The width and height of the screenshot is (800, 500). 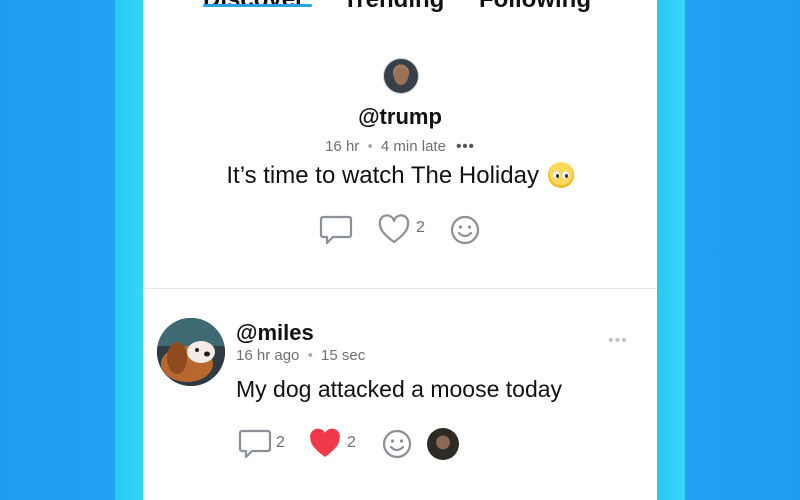 I want to click on post-delay: 4 min late, so click(x=413, y=146).